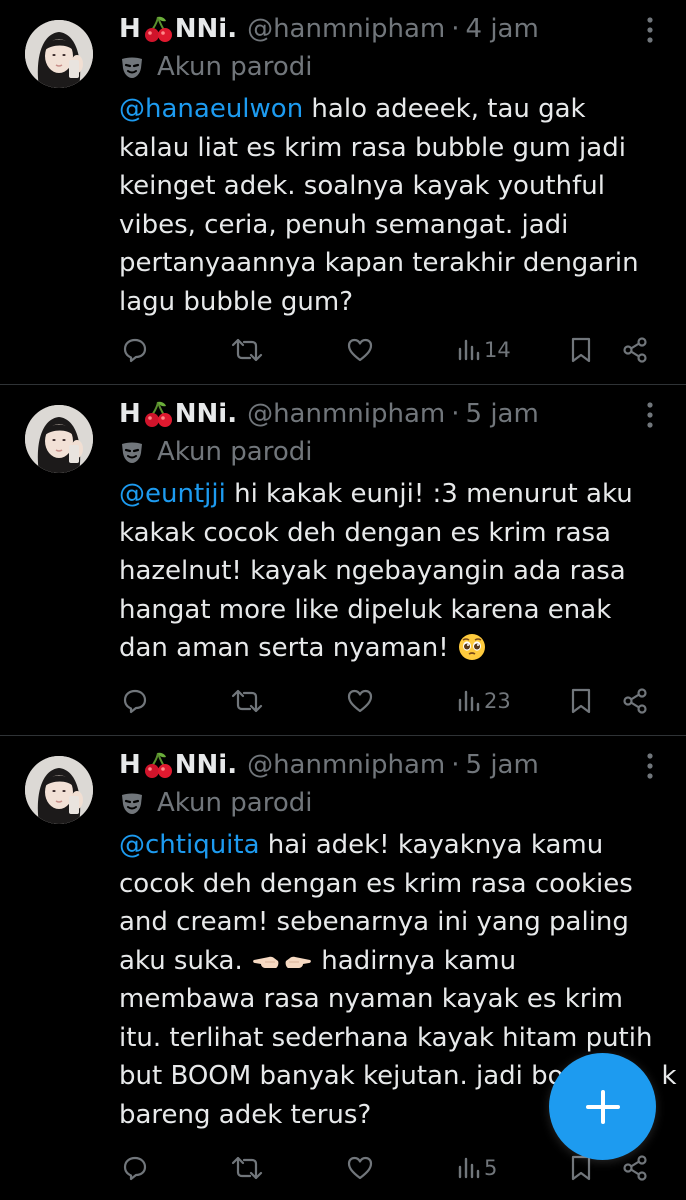 Image resolution: width=686 pixels, height=1200 pixels. What do you see at coordinates (444, 109) in the screenshot?
I see `tweet-text-segment: halo adeeek, tau gak` at bounding box center [444, 109].